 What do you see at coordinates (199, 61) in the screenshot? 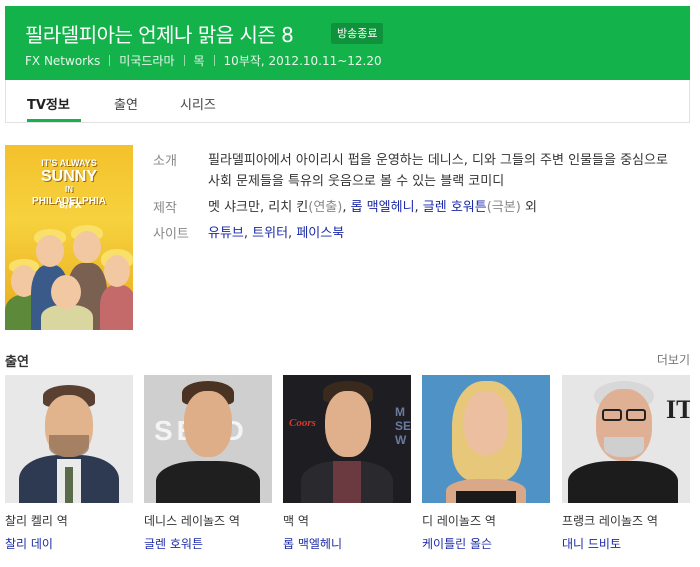
I see `meta-airday: 목` at bounding box center [199, 61].